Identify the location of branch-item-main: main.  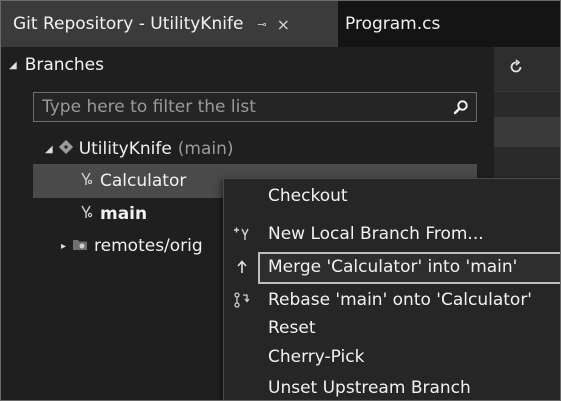
(112, 214).